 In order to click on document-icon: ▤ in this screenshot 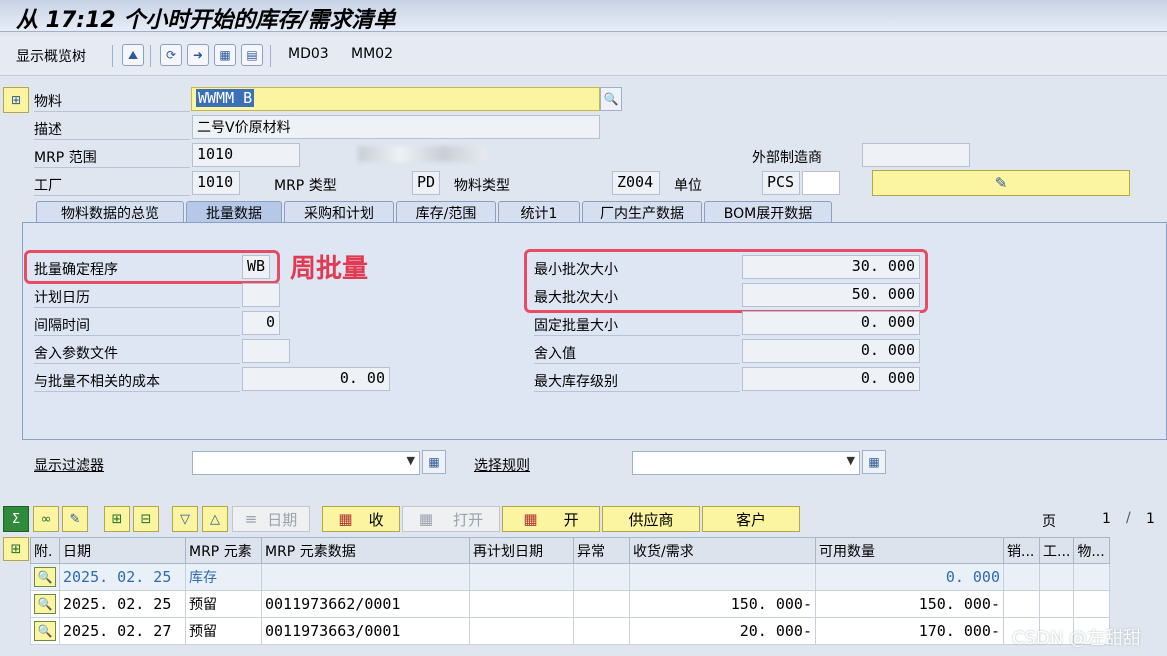, I will do `click(252, 55)`.